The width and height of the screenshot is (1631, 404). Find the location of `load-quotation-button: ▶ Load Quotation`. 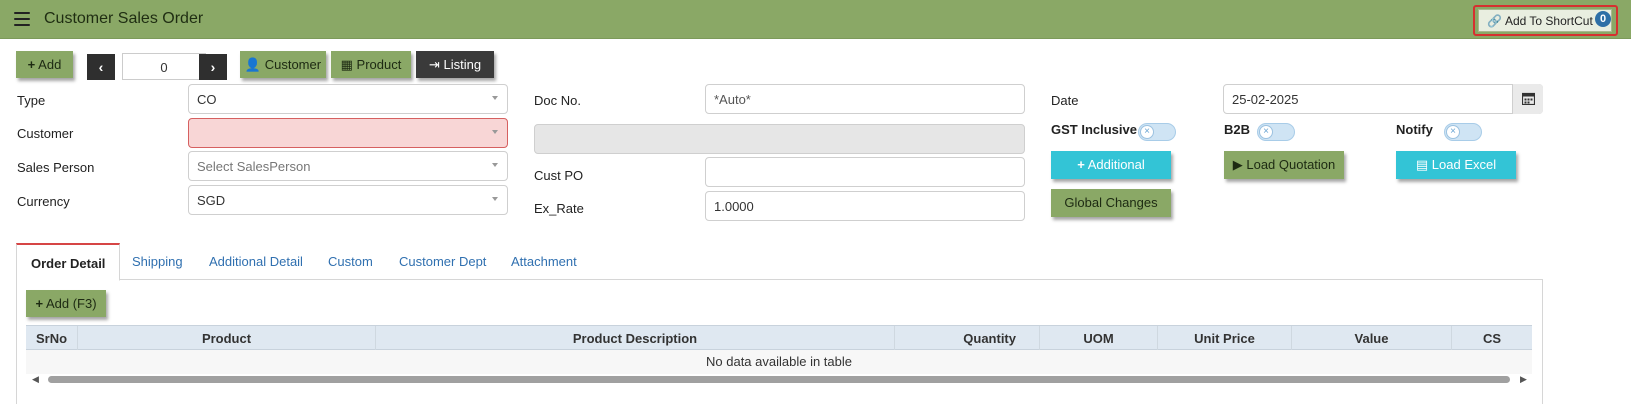

load-quotation-button: ▶ Load Quotation is located at coordinates (1284, 165).